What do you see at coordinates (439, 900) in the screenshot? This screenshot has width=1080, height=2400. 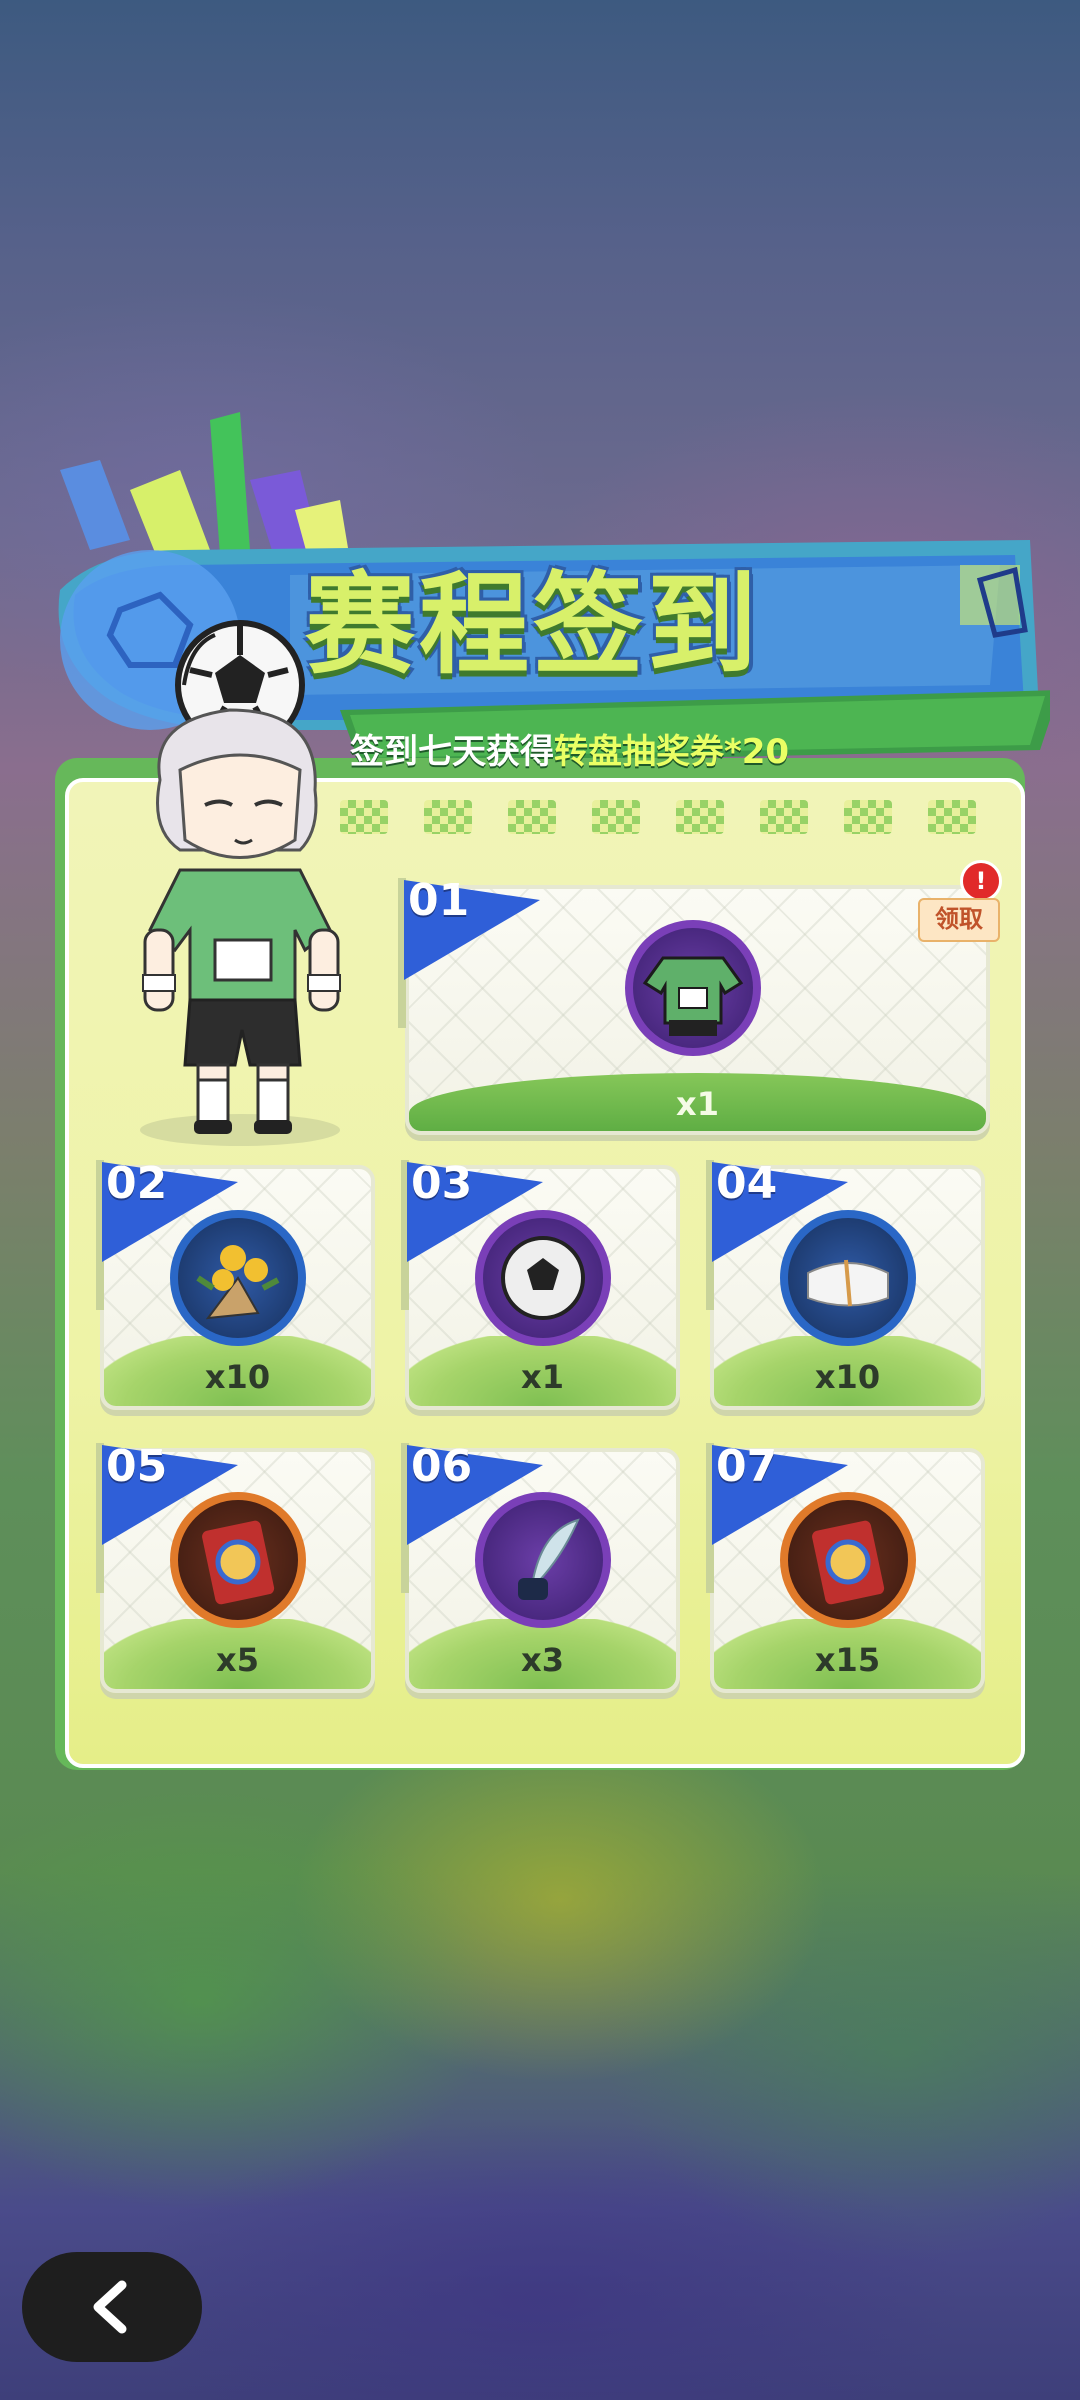 I see `day-number: 01` at bounding box center [439, 900].